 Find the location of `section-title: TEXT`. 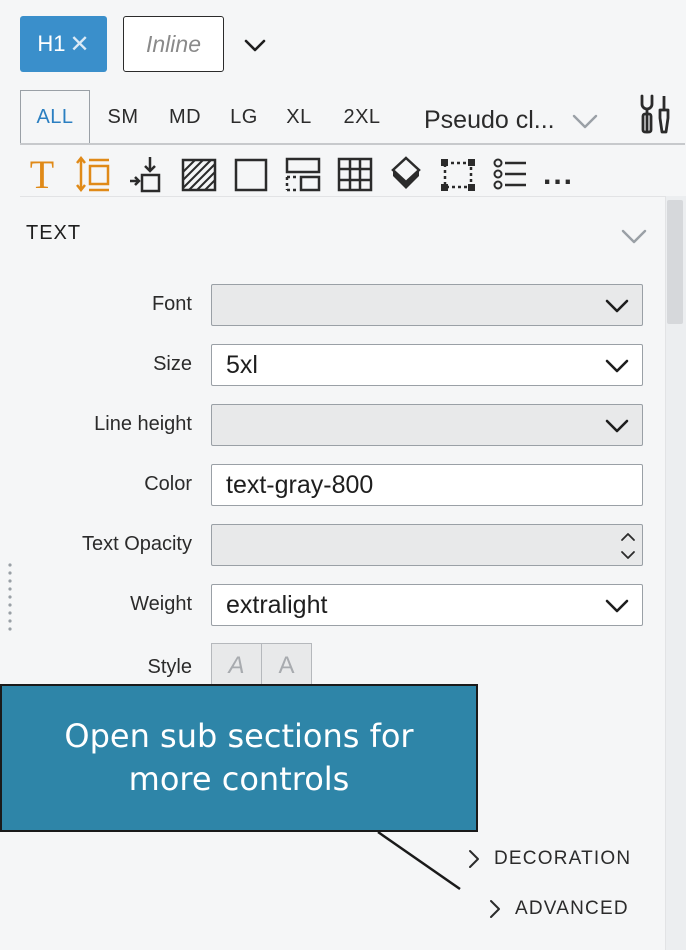

section-title: TEXT is located at coordinates (53, 233).